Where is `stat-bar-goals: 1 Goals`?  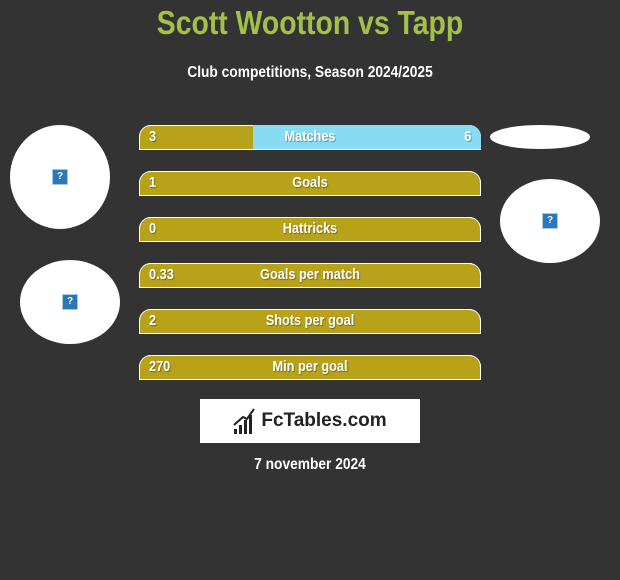 stat-bar-goals: 1 Goals is located at coordinates (310, 183).